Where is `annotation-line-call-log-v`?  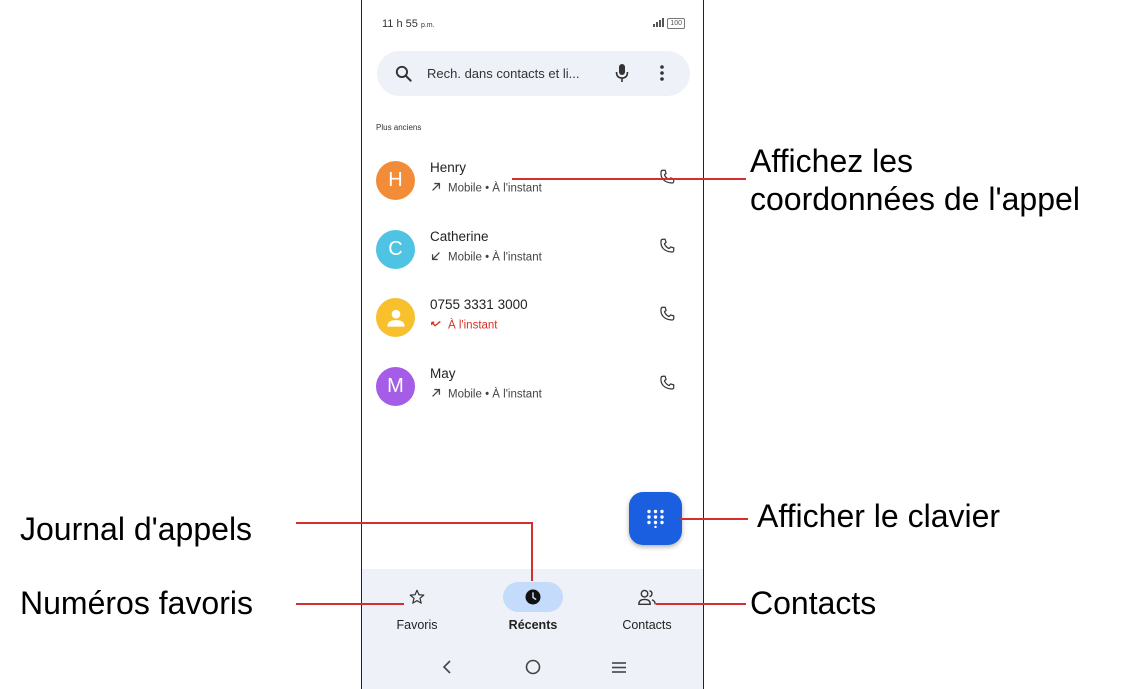 annotation-line-call-log-v is located at coordinates (532, 551).